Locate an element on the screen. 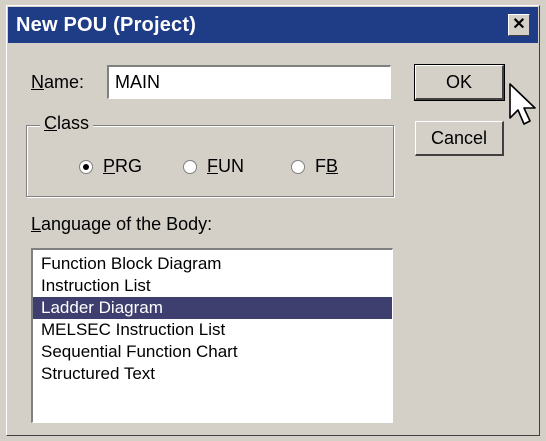 This screenshot has width=546, height=441. language-label-rest: anguage of the Body: is located at coordinates (127, 224).